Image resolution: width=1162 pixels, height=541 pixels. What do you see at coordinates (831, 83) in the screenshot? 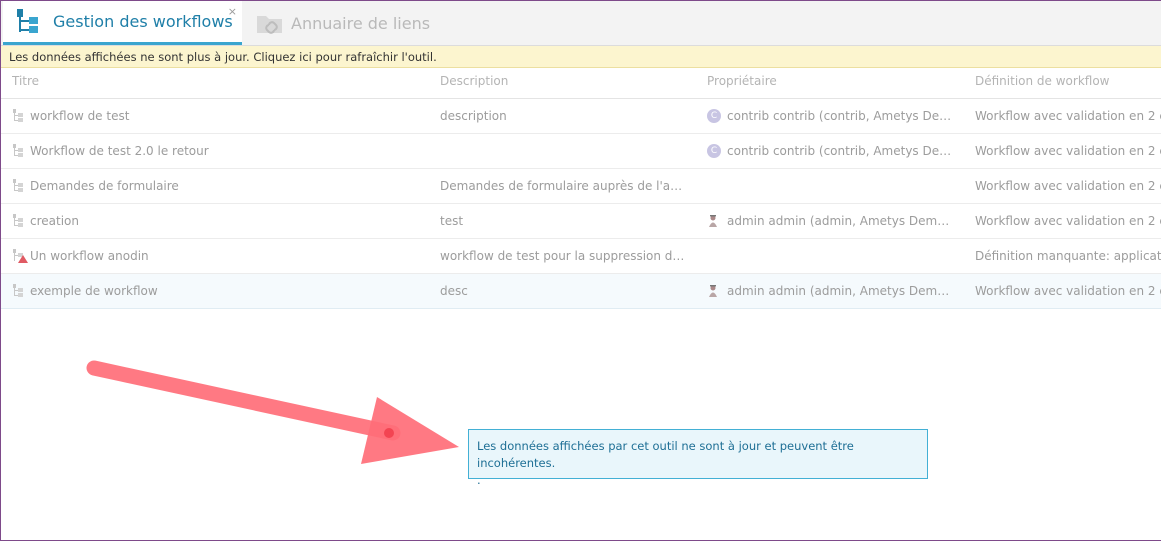
I see `column-header-proprietaire: Propriétaire` at bounding box center [831, 83].